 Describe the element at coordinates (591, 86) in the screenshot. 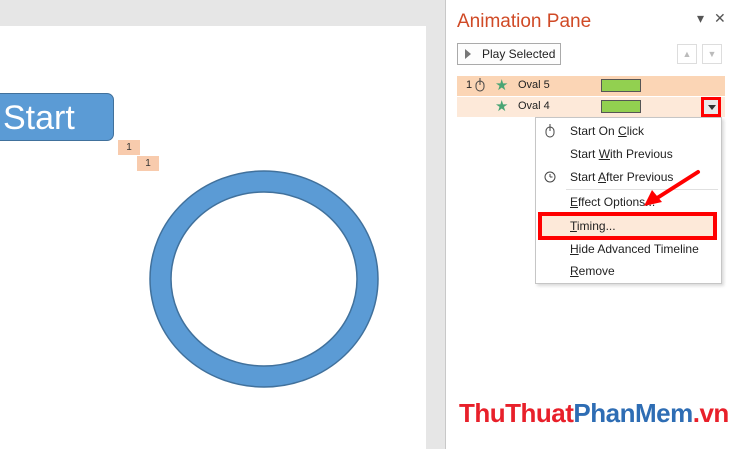

I see `animation-item-oval-5: 1 ★ Oval 5` at that location.